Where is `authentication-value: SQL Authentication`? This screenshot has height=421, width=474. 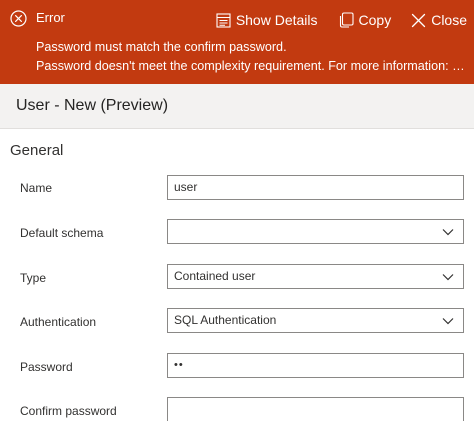 authentication-value: SQL Authentication is located at coordinates (225, 320).